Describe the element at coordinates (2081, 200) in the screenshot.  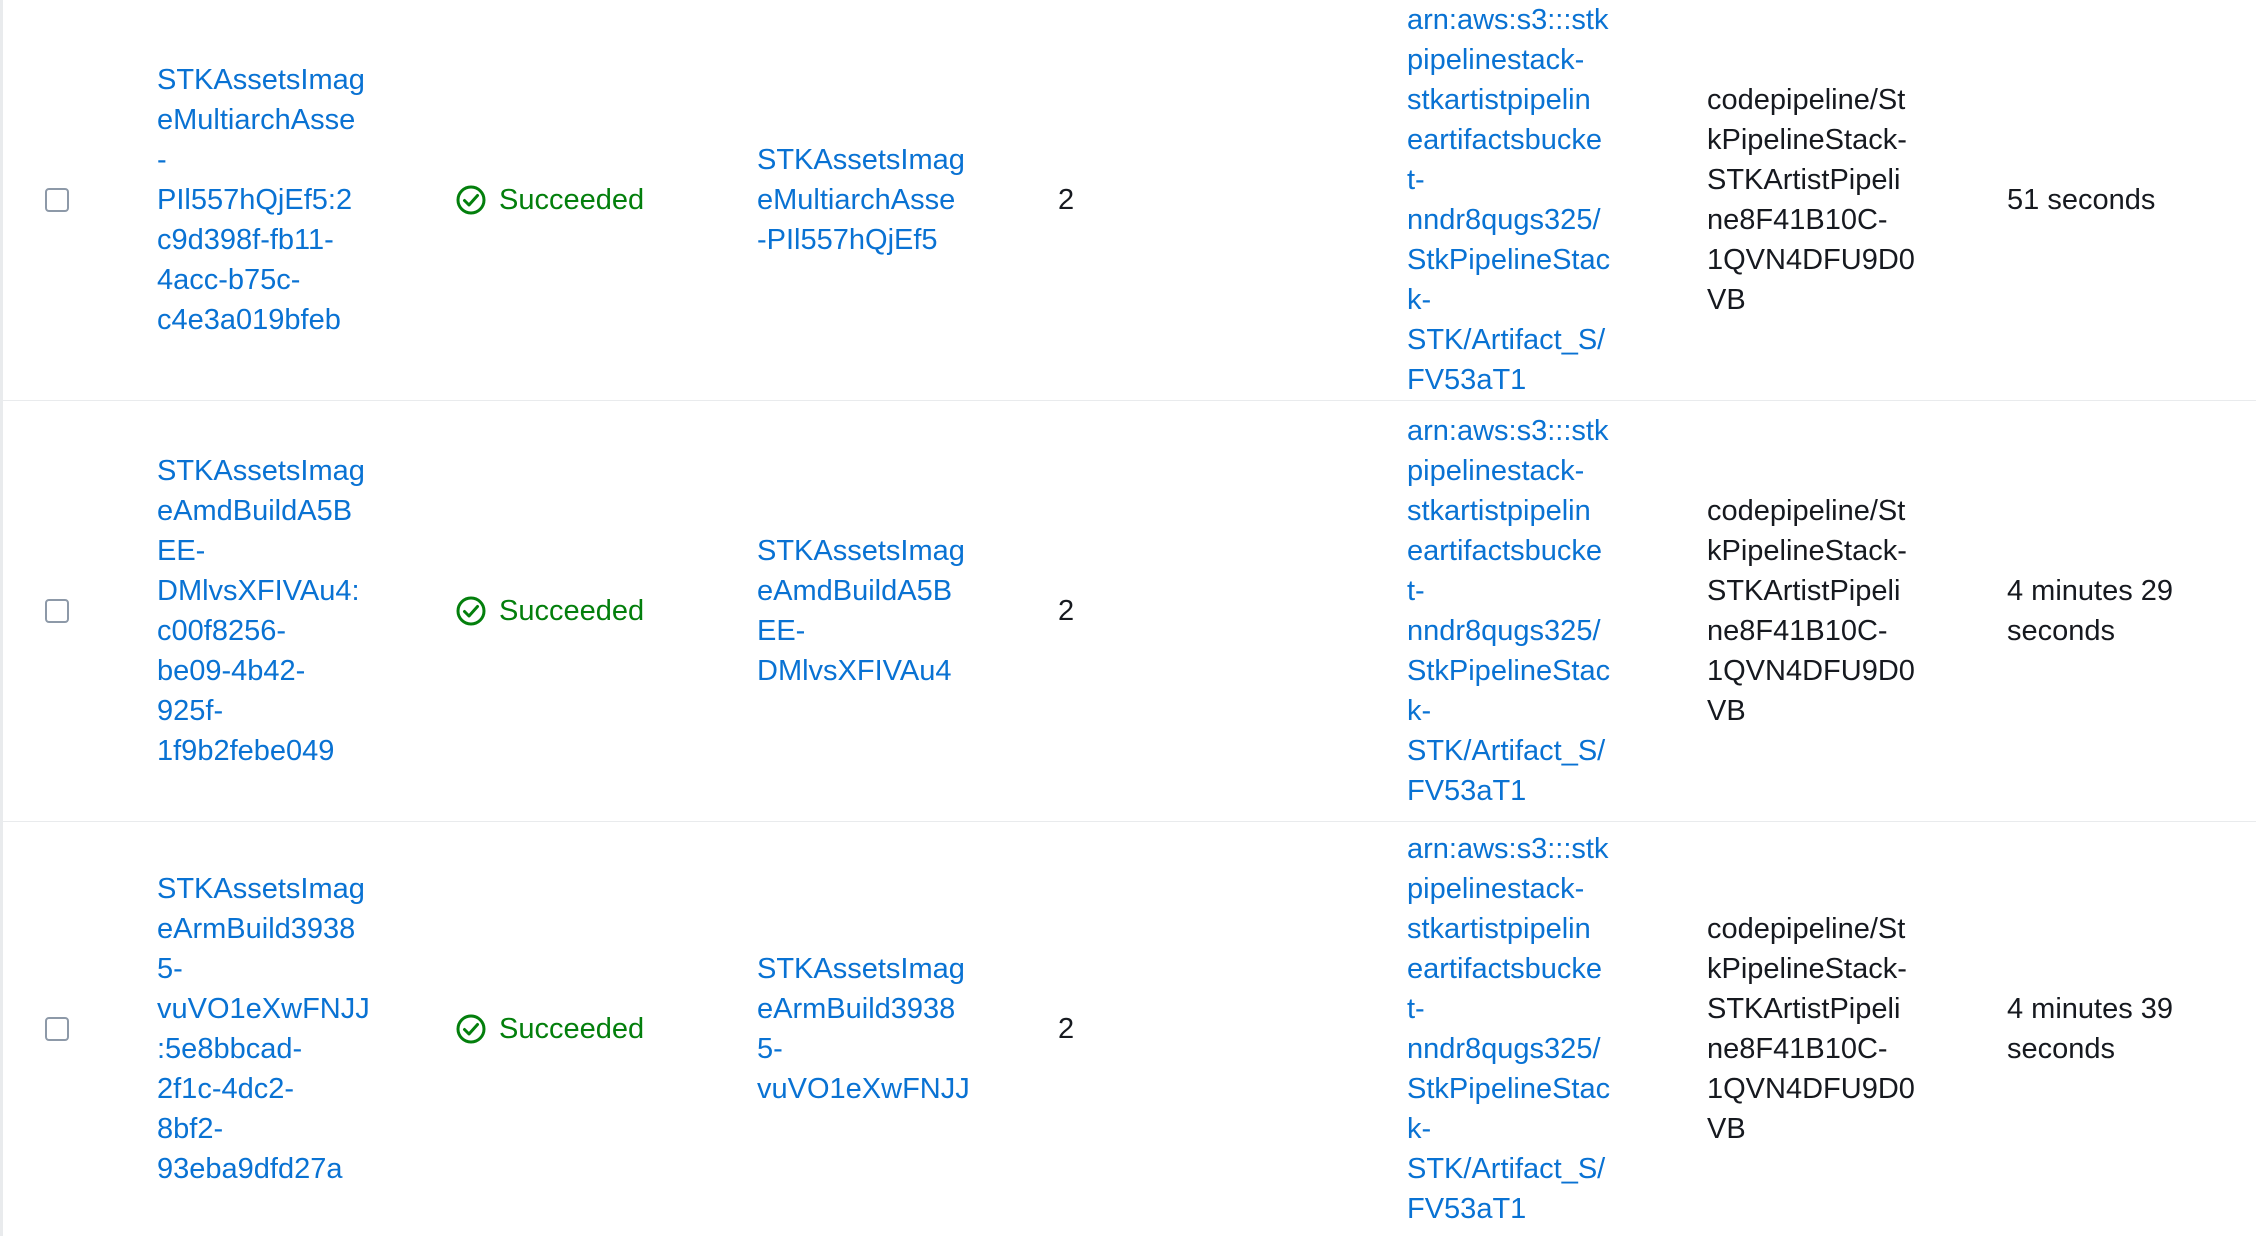
I see `build-duration: 51 seconds` at that location.